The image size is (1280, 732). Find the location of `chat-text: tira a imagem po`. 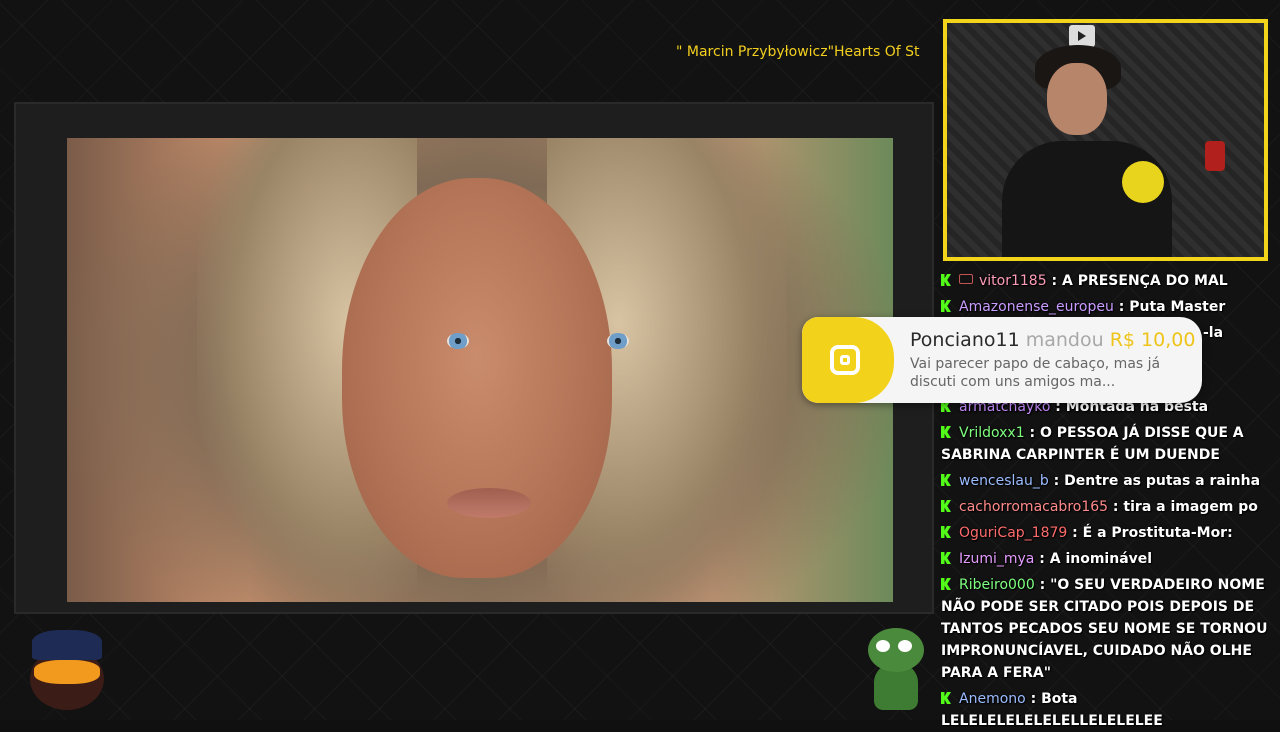

chat-text: tira a imagem po is located at coordinates (1190, 507).